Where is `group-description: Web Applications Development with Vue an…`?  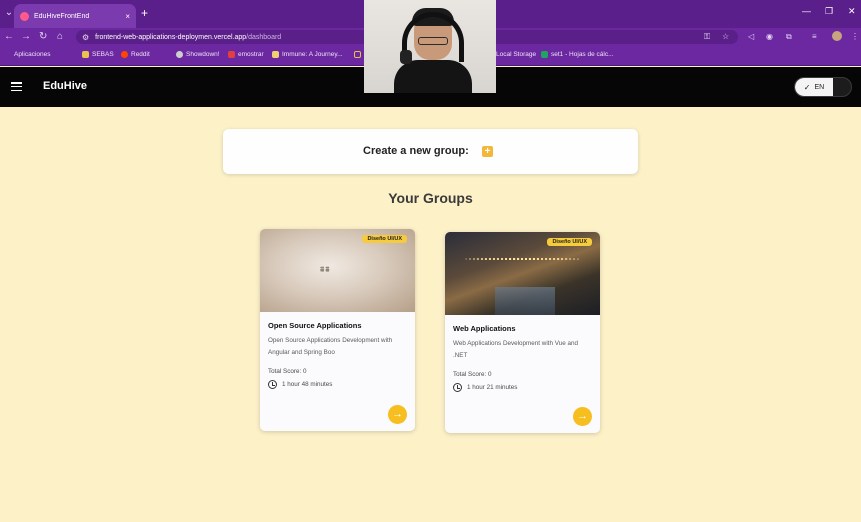
group-description: Web Applications Development with Vue an… is located at coordinates (515, 349).